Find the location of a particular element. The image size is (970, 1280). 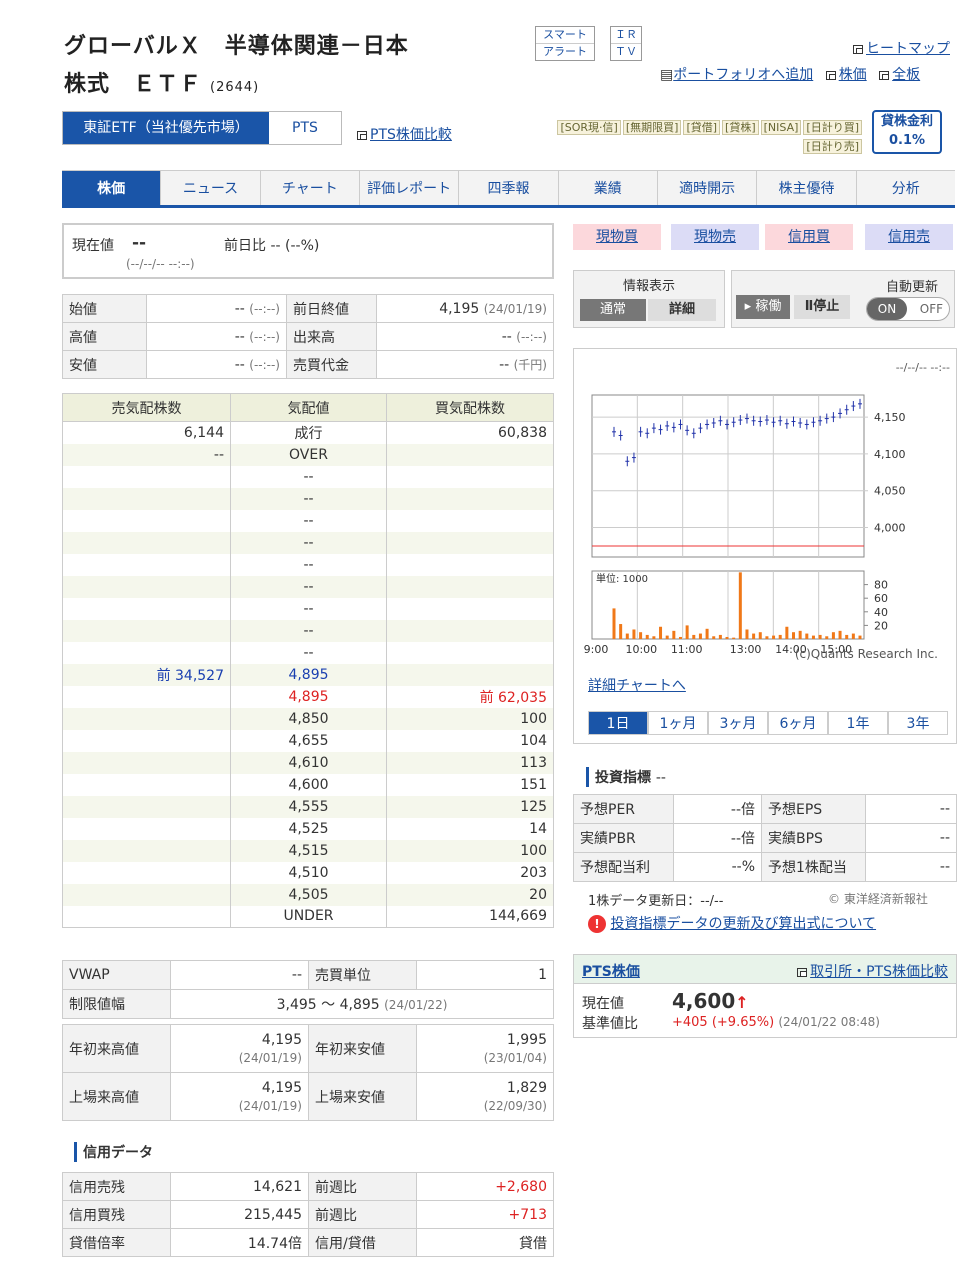

bid-qty: 151 is located at coordinates (470, 784).